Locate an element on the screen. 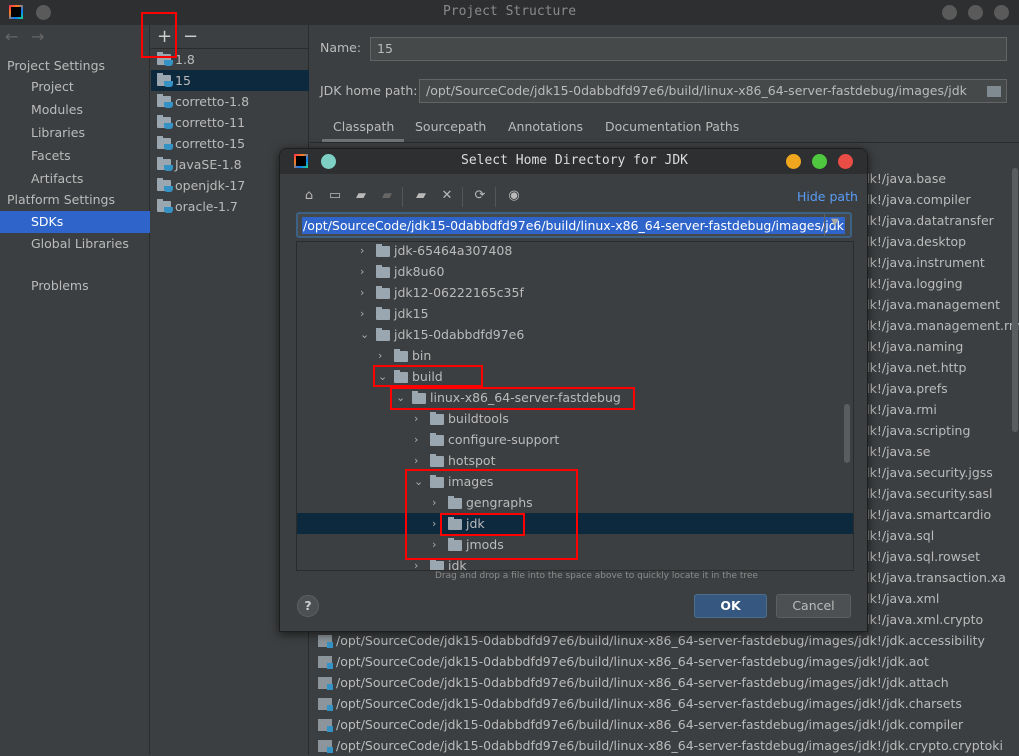 The image size is (1019, 756). chevron-down-icon: ▼ is located at coordinates (835, 222).